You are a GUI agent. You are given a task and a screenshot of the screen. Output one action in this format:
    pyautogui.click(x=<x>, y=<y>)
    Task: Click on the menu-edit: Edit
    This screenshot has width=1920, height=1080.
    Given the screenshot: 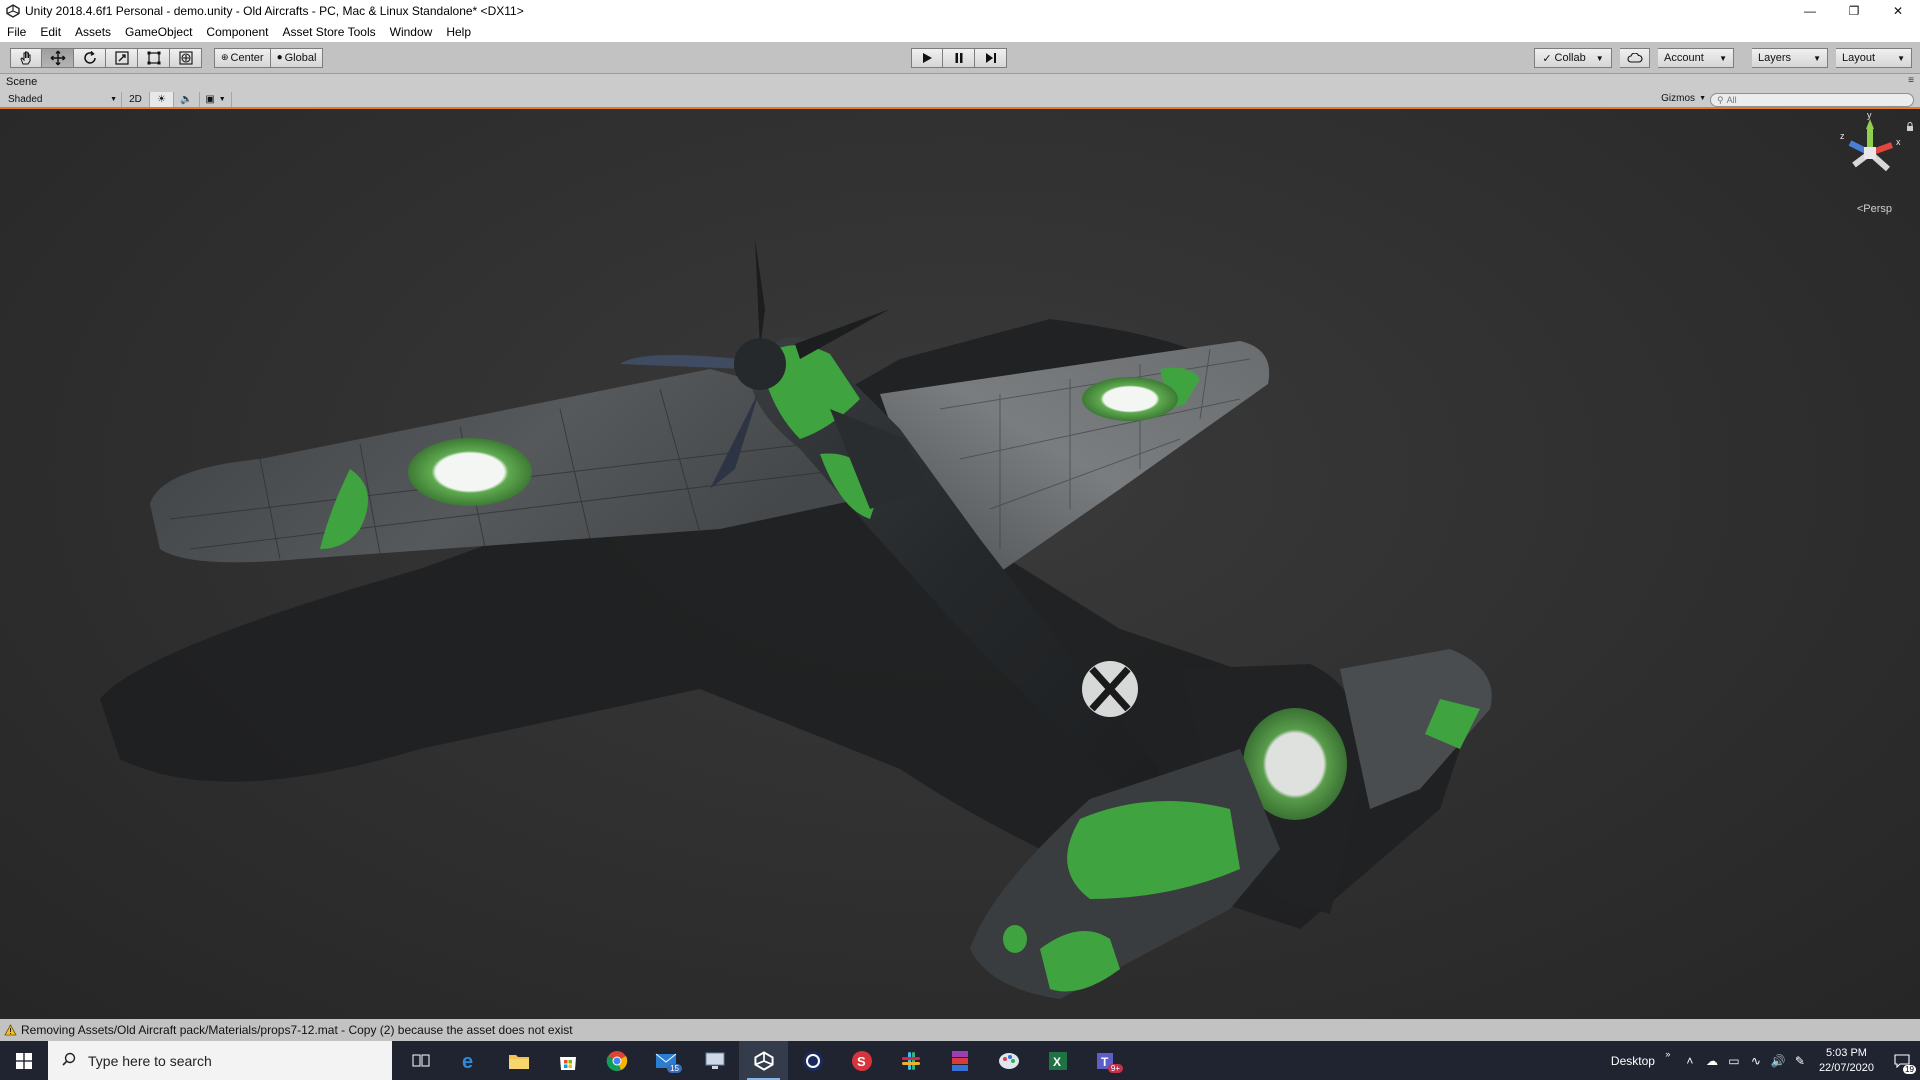 What is the action you would take?
    pyautogui.click(x=50, y=32)
    